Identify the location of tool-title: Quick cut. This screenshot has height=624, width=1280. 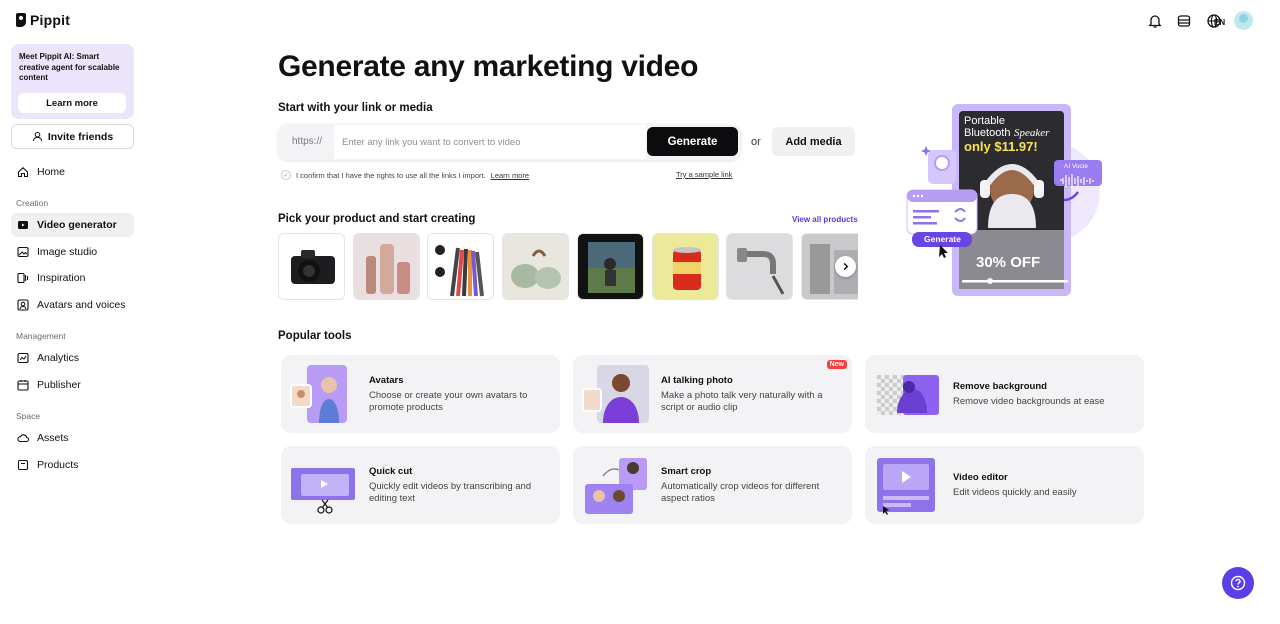
(391, 471).